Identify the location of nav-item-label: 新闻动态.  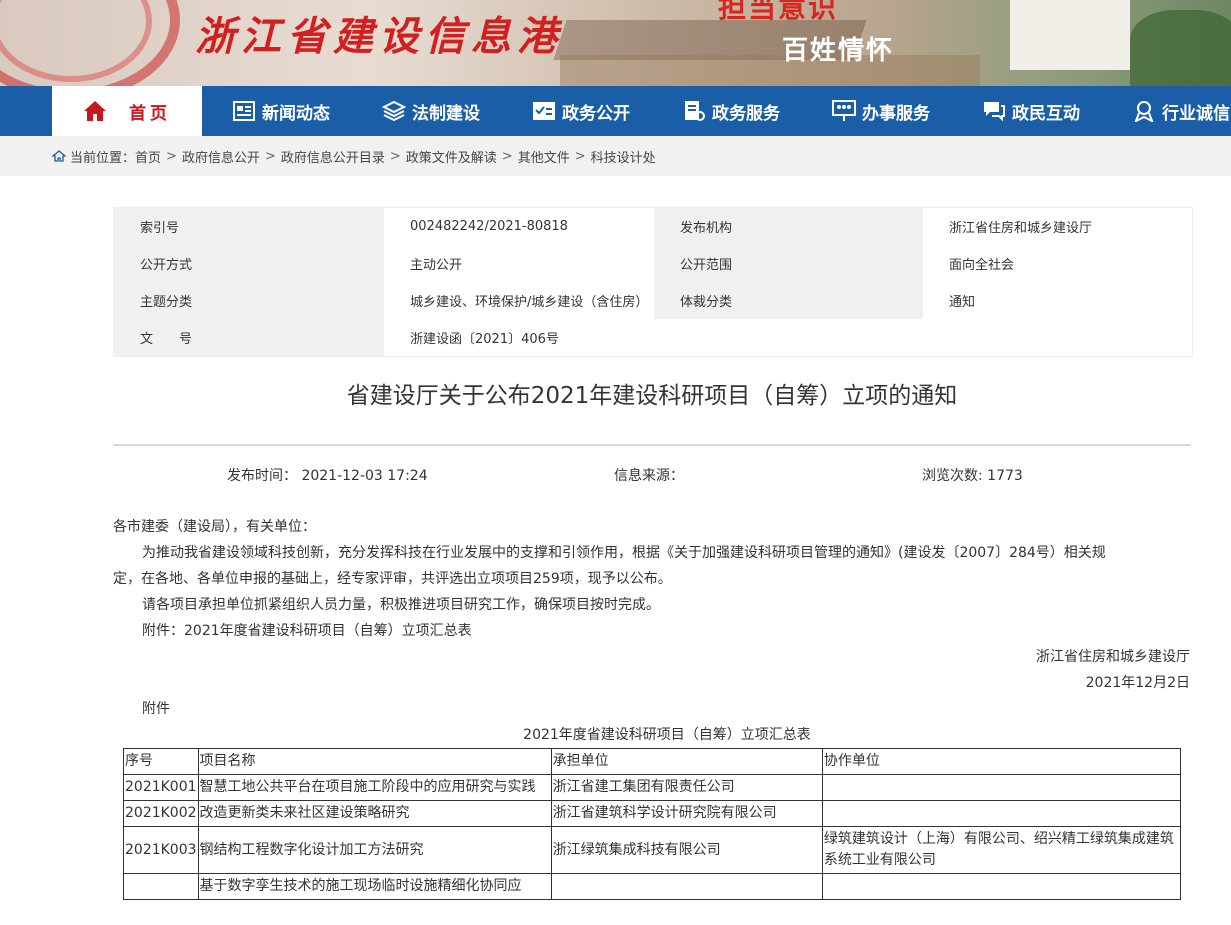
(296, 113).